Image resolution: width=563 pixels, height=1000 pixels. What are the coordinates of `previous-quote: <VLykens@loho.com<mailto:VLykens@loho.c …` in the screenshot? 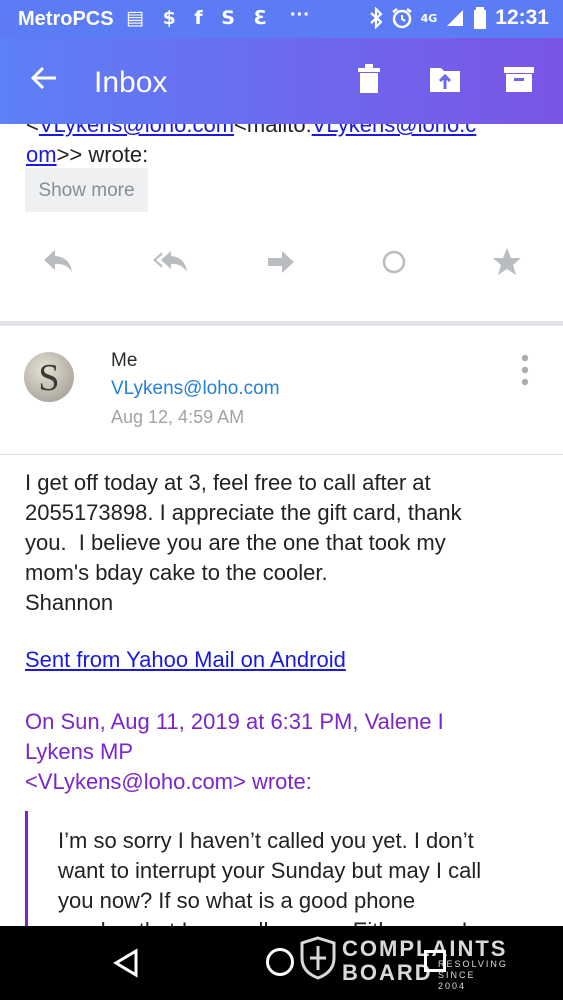 It's located at (286, 147).